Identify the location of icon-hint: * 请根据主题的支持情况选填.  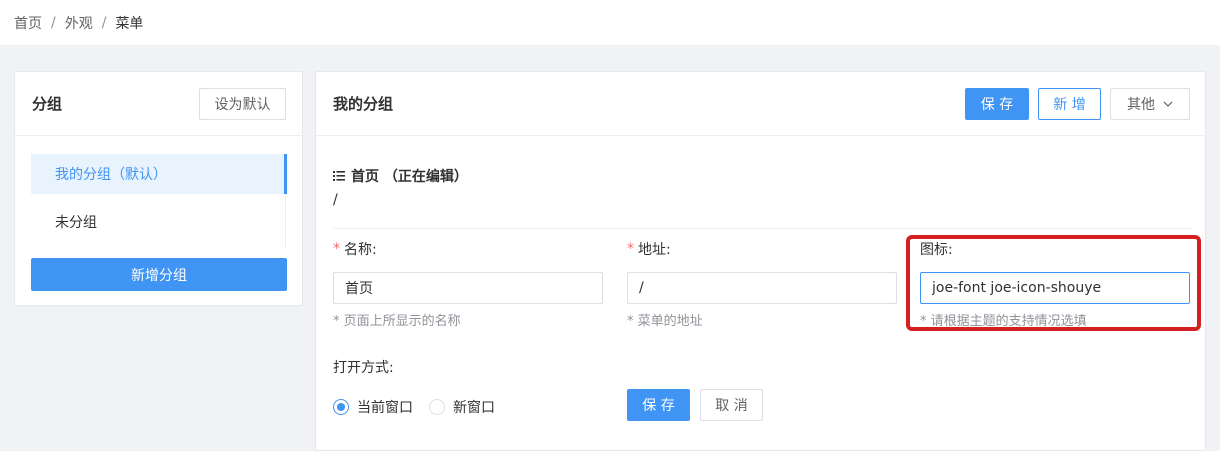
(1003, 321).